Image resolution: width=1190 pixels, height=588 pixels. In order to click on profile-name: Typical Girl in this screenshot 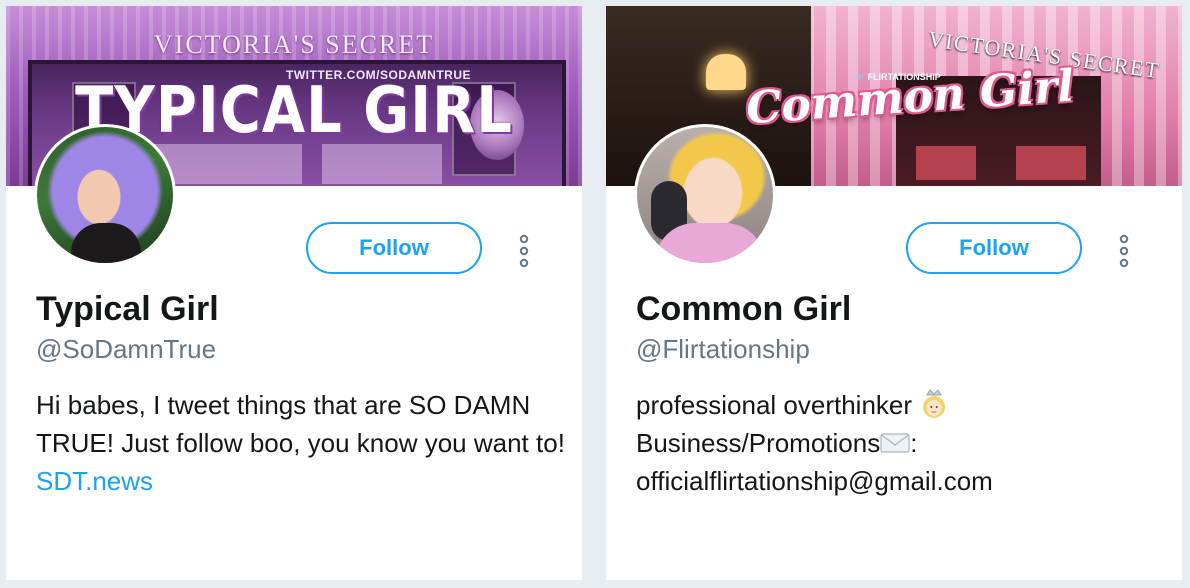, I will do `click(127, 309)`.